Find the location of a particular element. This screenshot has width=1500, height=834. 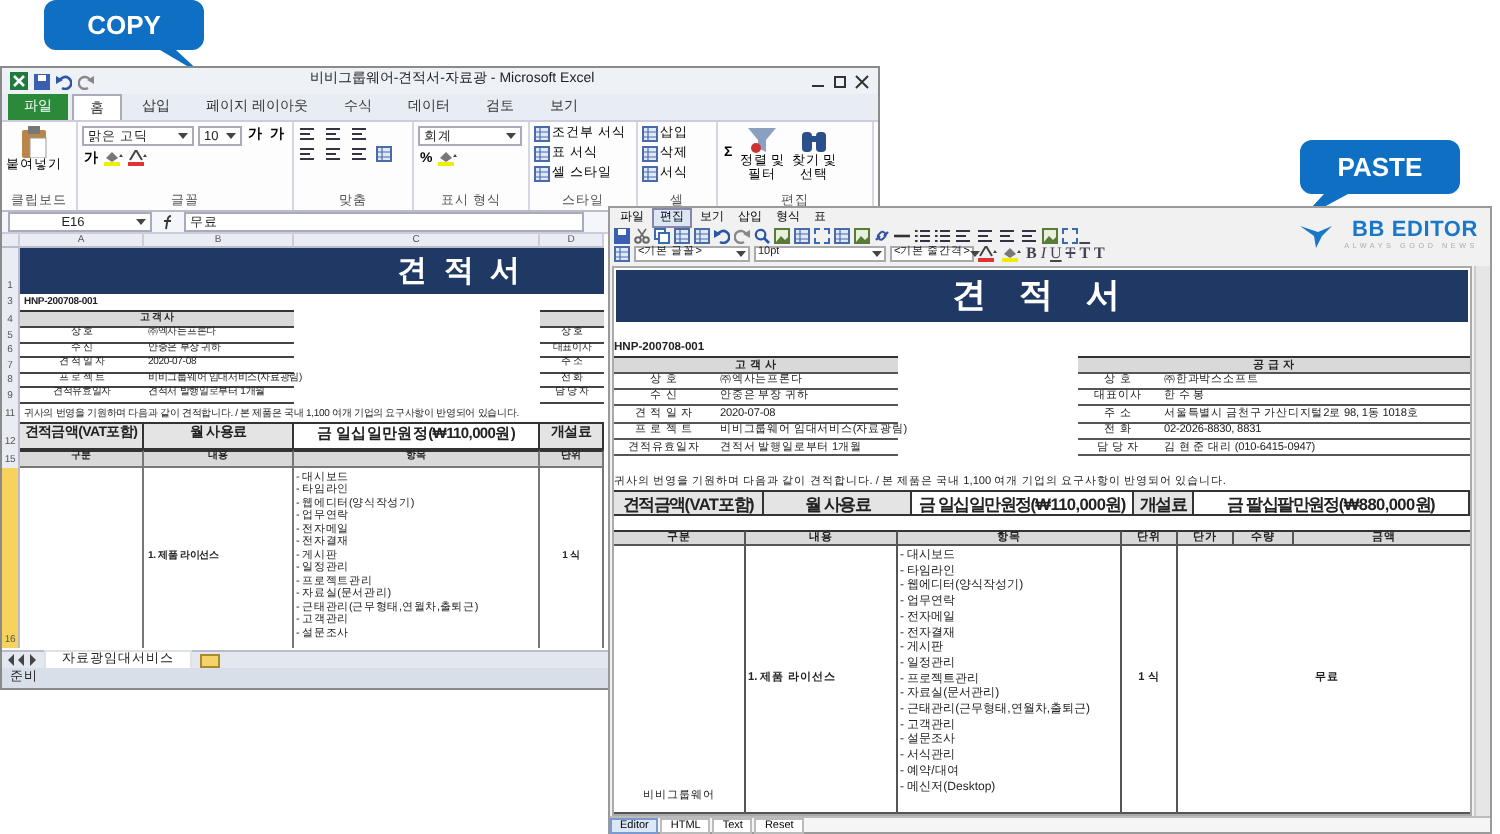

maximize-icon is located at coordinates (840, 81).